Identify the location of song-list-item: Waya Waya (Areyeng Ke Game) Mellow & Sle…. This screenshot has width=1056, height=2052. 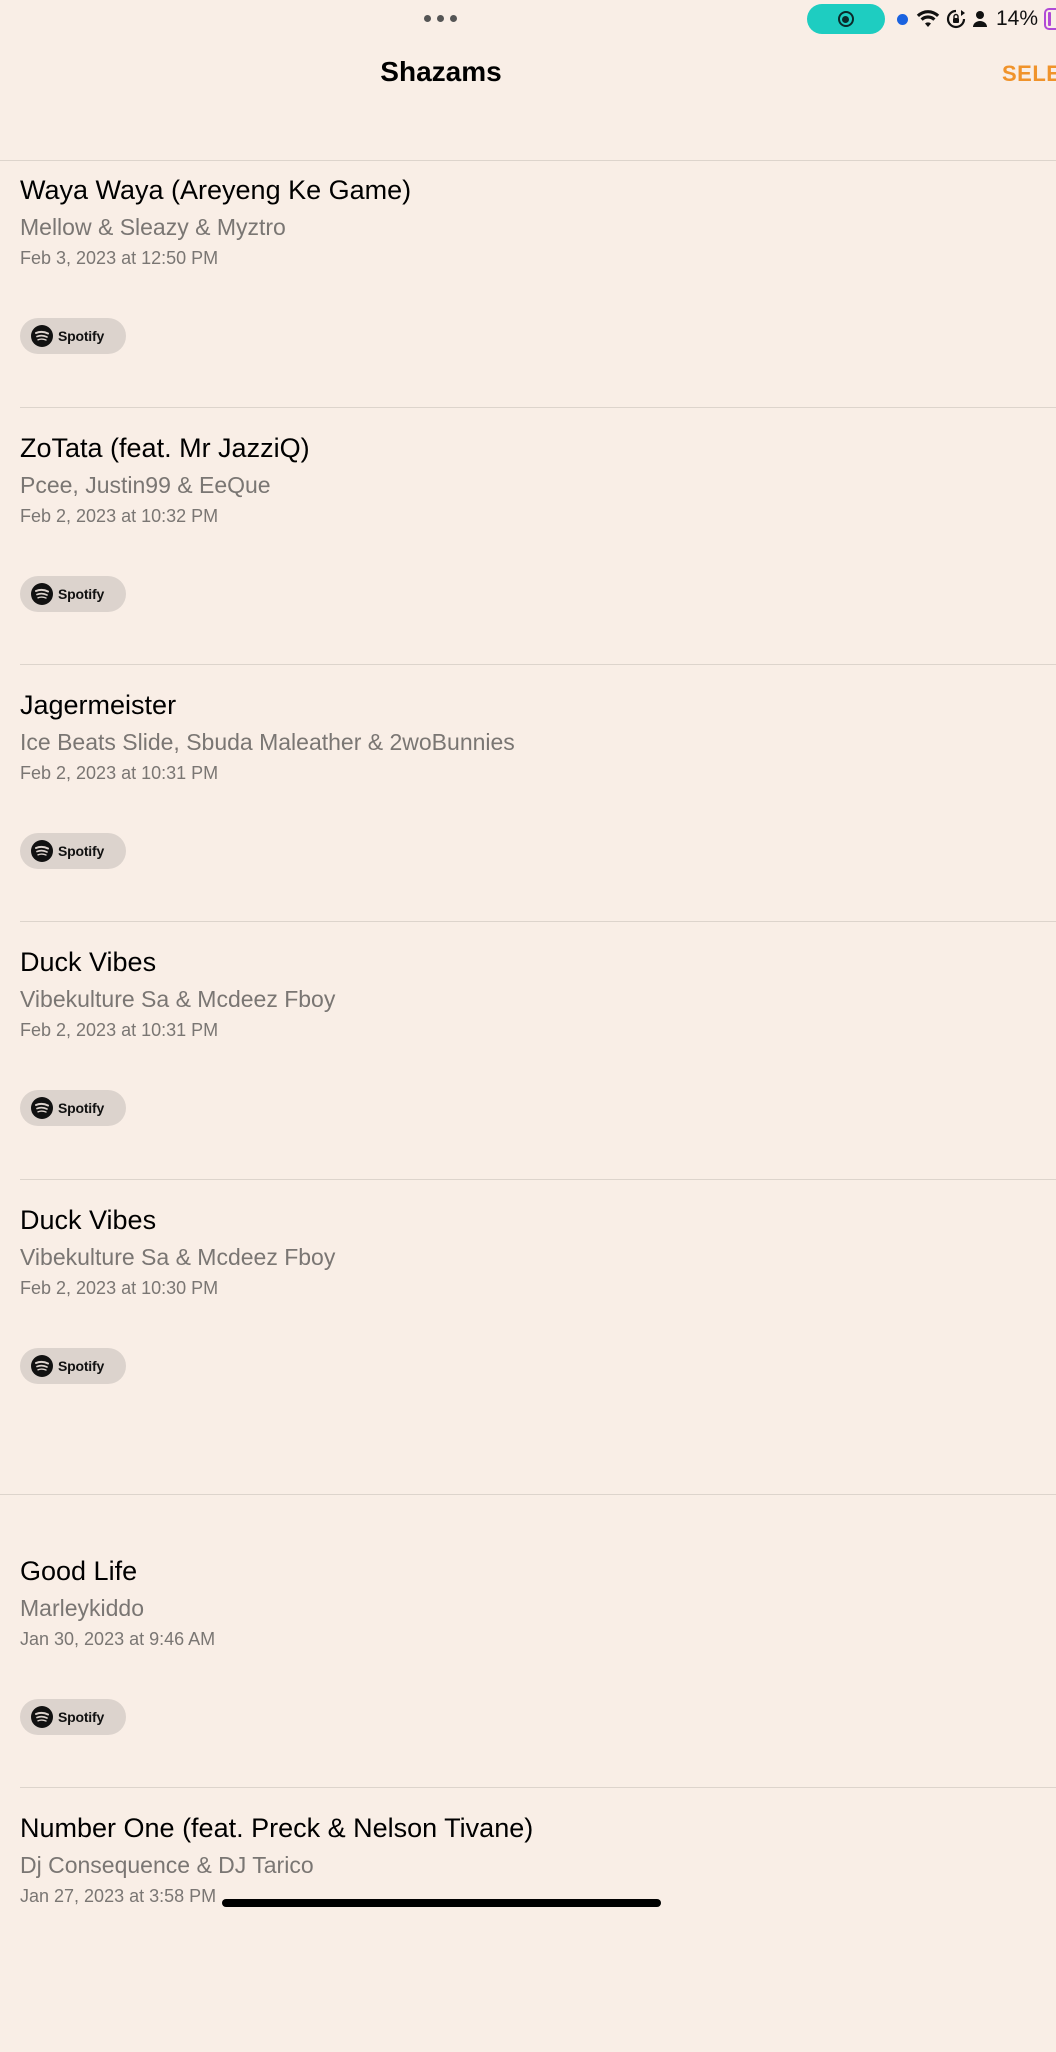
(538, 294).